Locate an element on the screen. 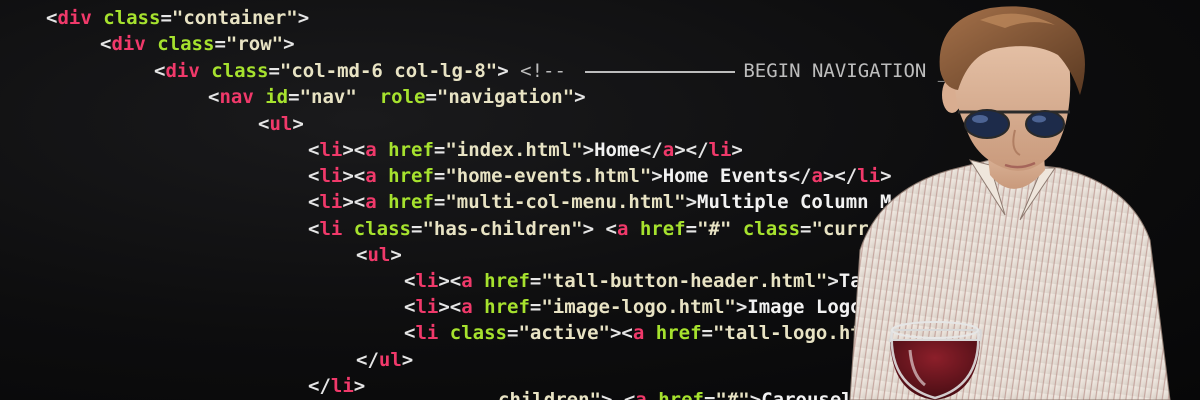 Image resolution: width=1200 pixels, height=400 pixels. code-token: "multi-col-menu.html" is located at coordinates (565, 202).